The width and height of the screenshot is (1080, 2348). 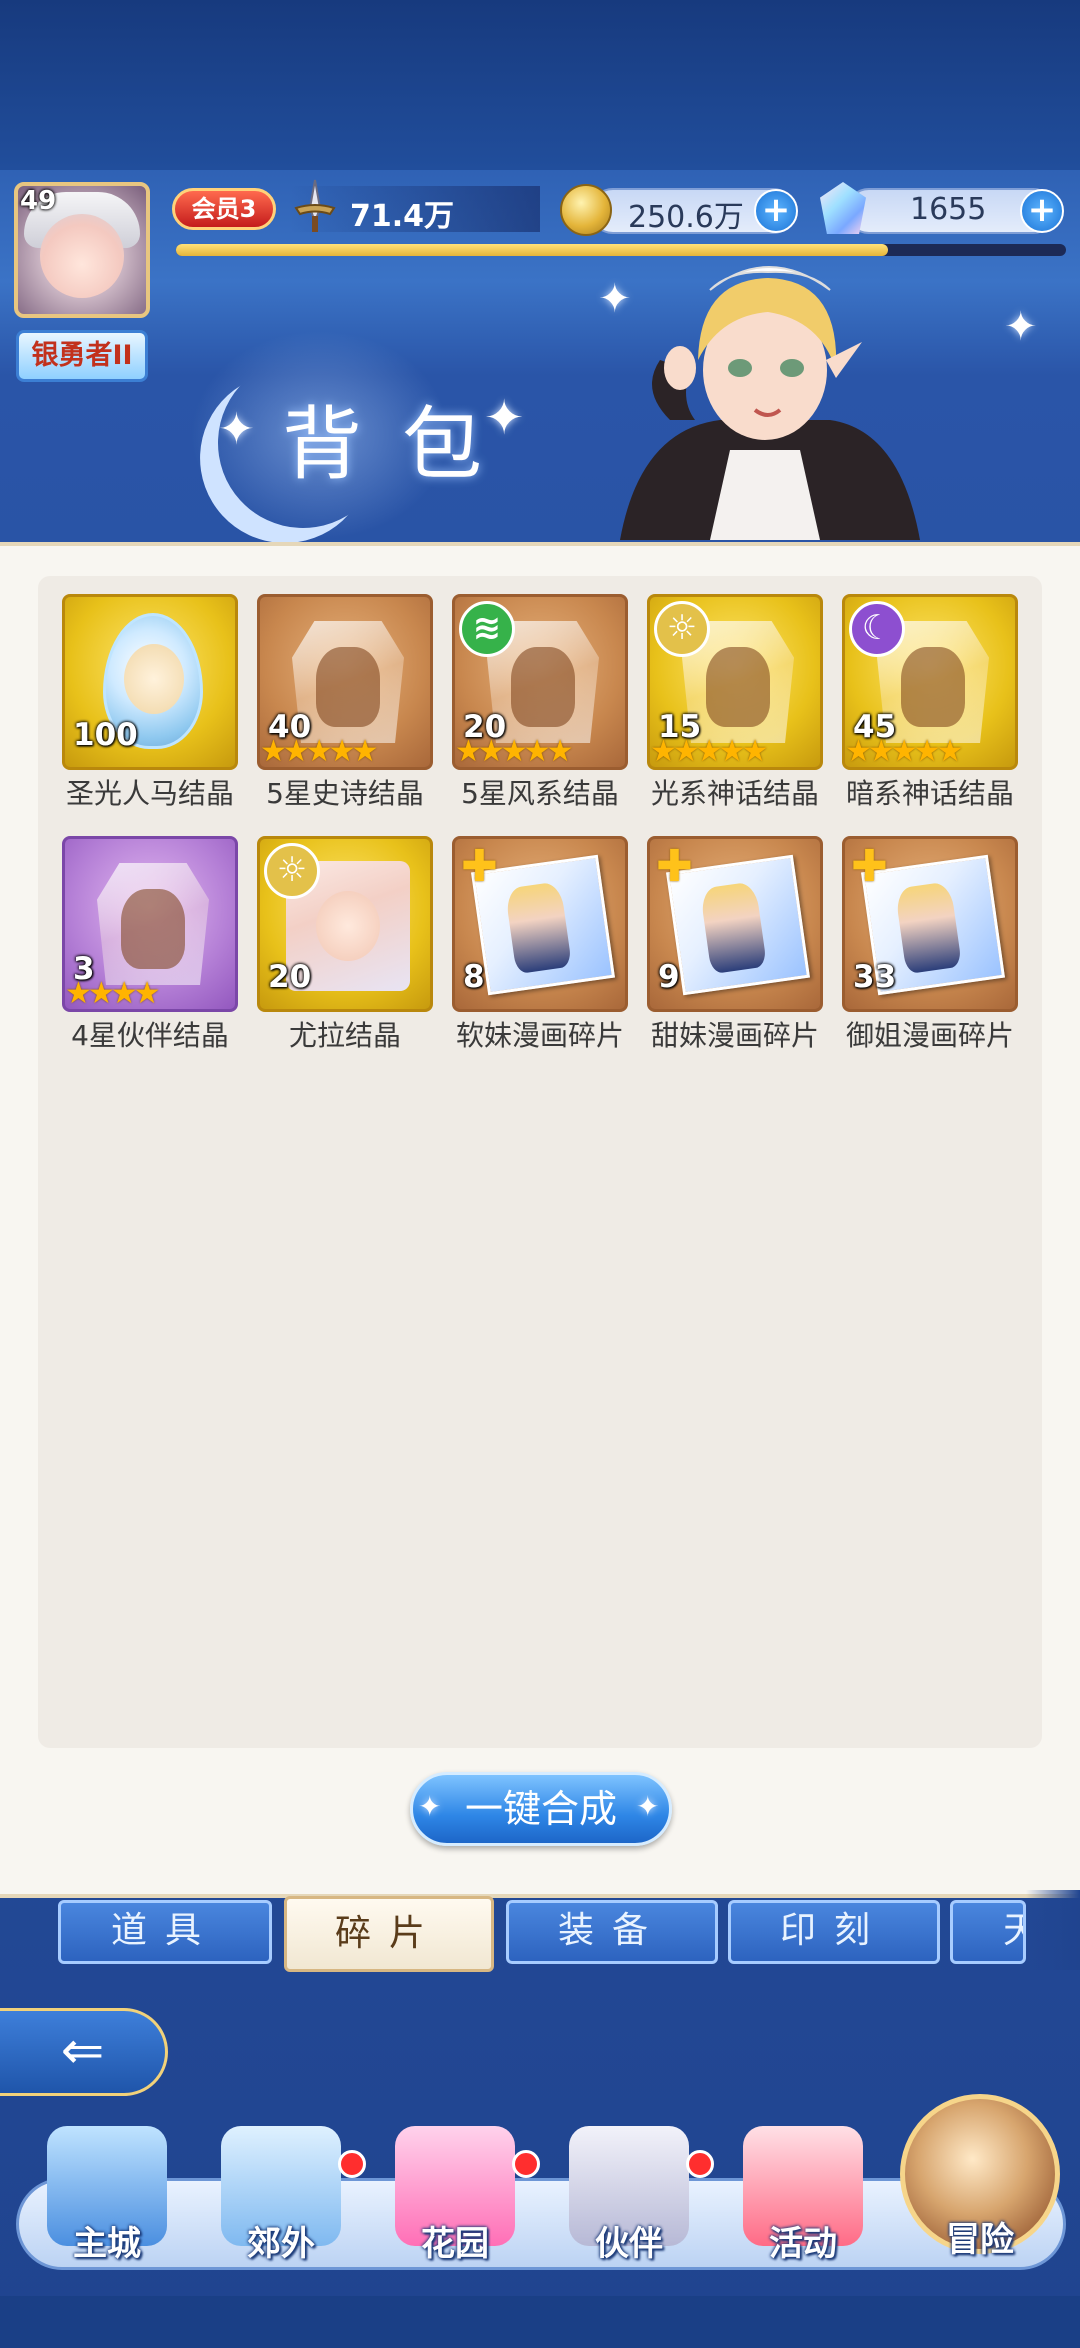 What do you see at coordinates (803, 2244) in the screenshot?
I see `nav-label: 活动` at bounding box center [803, 2244].